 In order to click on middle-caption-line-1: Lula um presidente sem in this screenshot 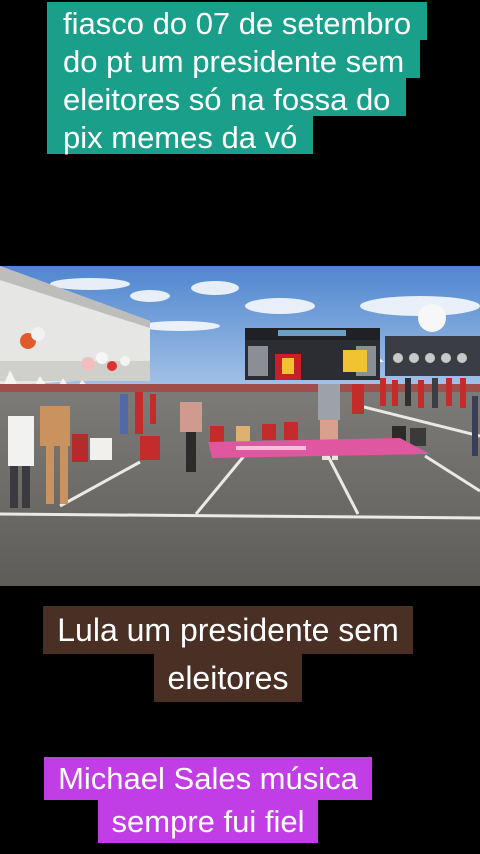, I will do `click(228, 630)`.